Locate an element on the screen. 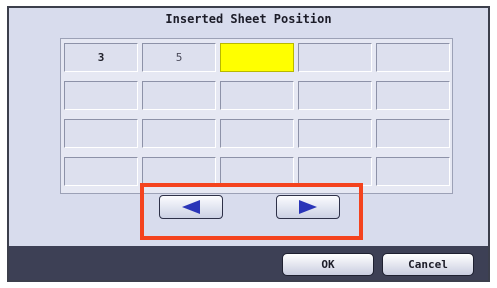 The width and height of the screenshot is (497, 288). ok-button: OK is located at coordinates (328, 264).